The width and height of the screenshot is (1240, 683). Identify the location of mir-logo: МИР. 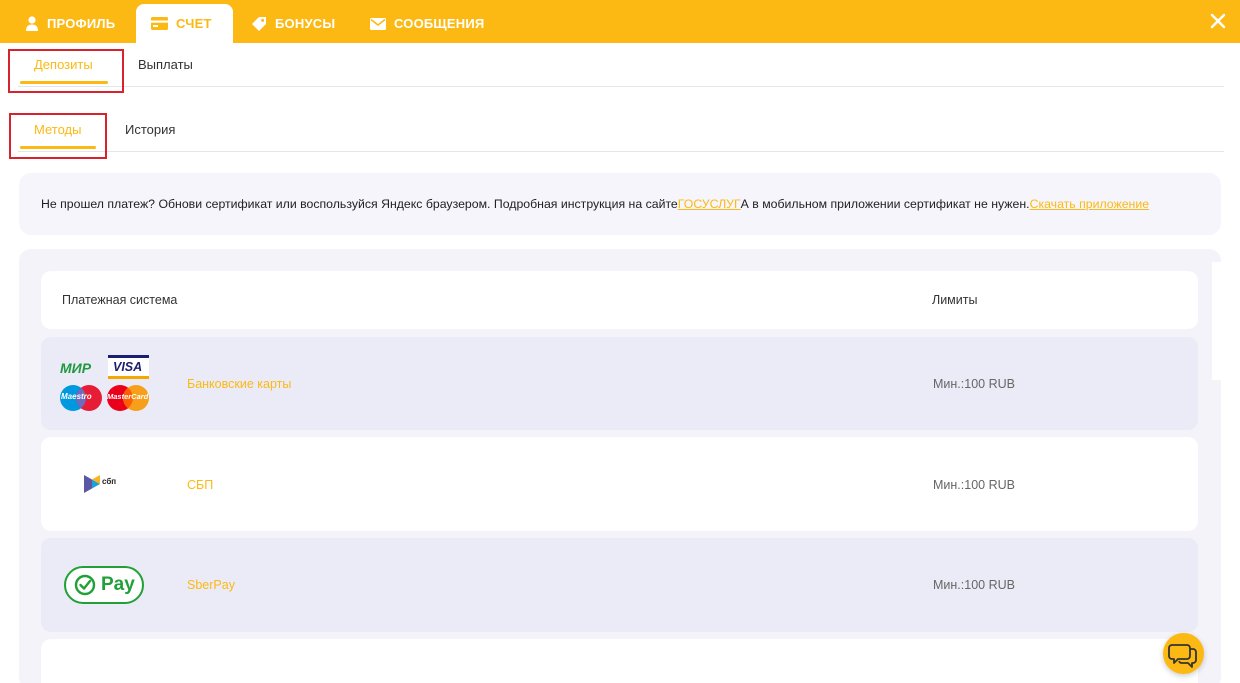
(76, 368).